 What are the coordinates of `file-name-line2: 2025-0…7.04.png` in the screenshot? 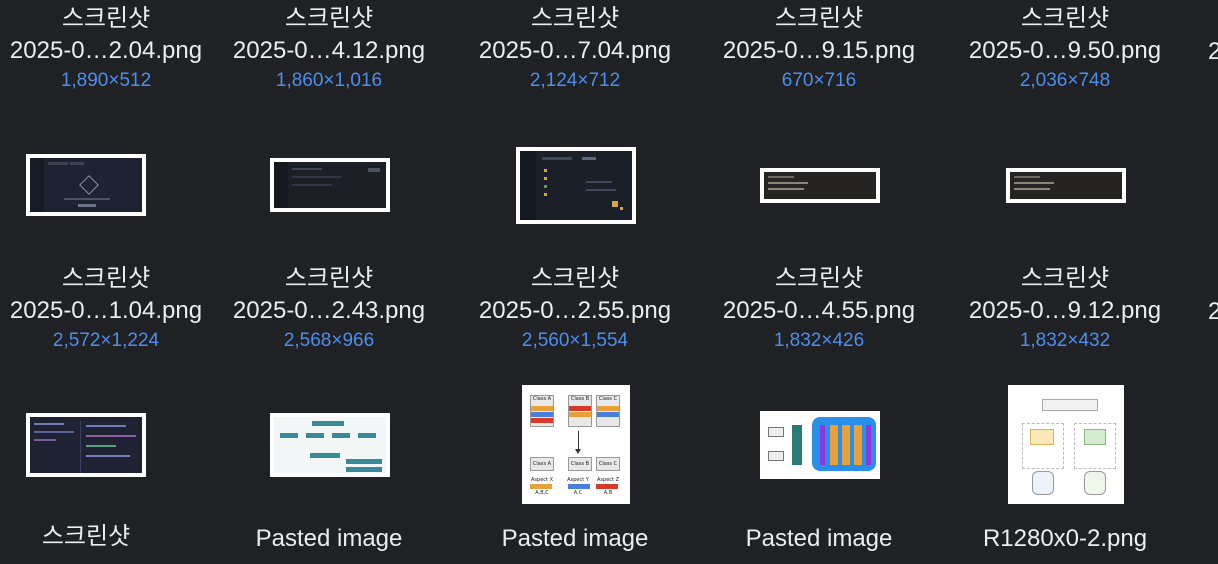 It's located at (575, 50).